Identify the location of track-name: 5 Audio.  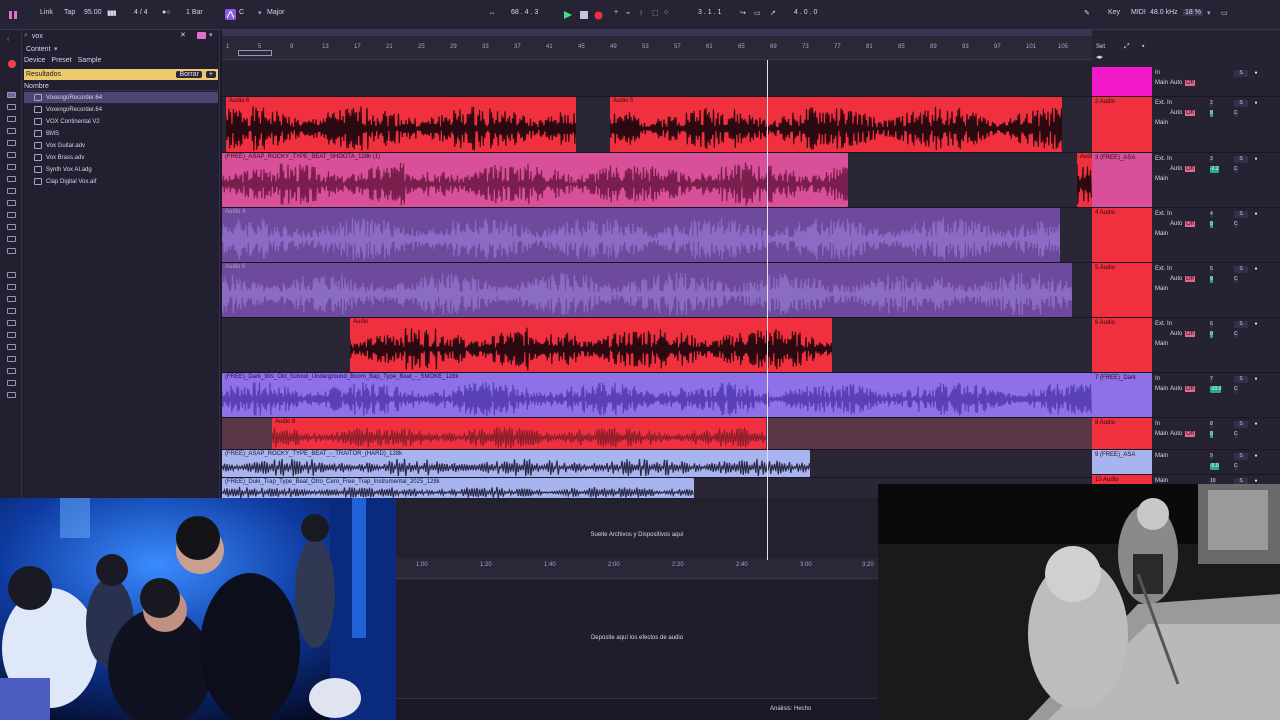
(1122, 290).